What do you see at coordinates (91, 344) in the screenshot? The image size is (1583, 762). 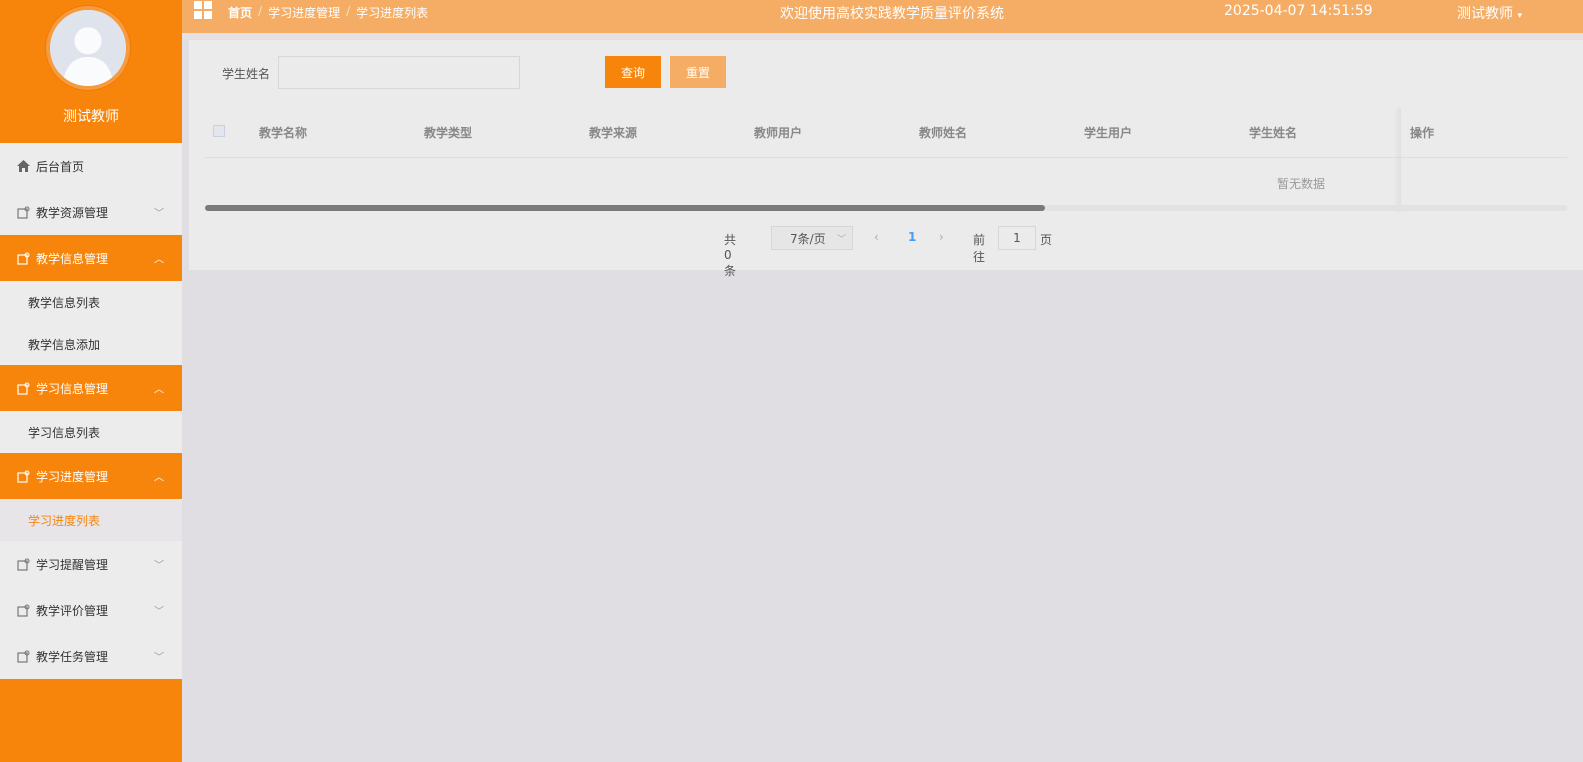 I see `sidebar-subitem-info-add: 教学信息添加` at bounding box center [91, 344].